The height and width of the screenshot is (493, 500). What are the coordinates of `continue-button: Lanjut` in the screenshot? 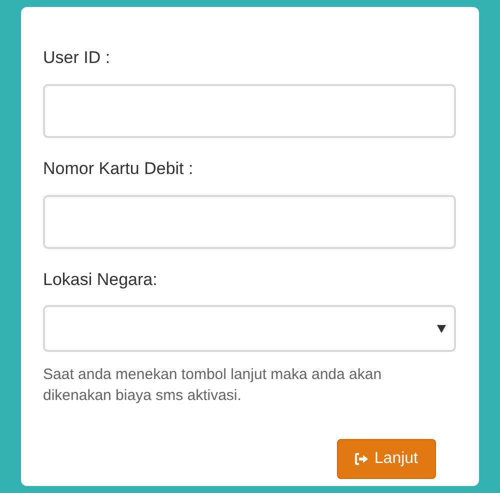 It's located at (386, 459).